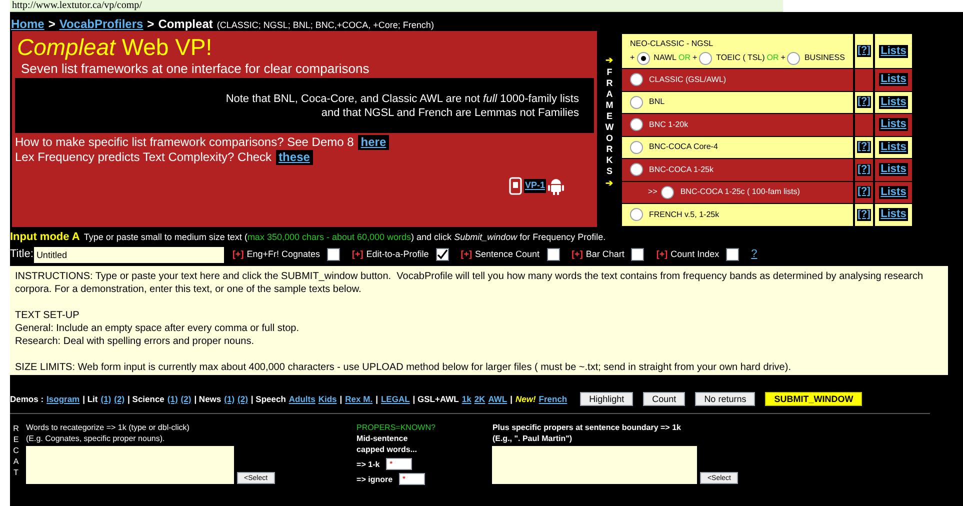  I want to click on demo-link: Rex M., so click(359, 399).